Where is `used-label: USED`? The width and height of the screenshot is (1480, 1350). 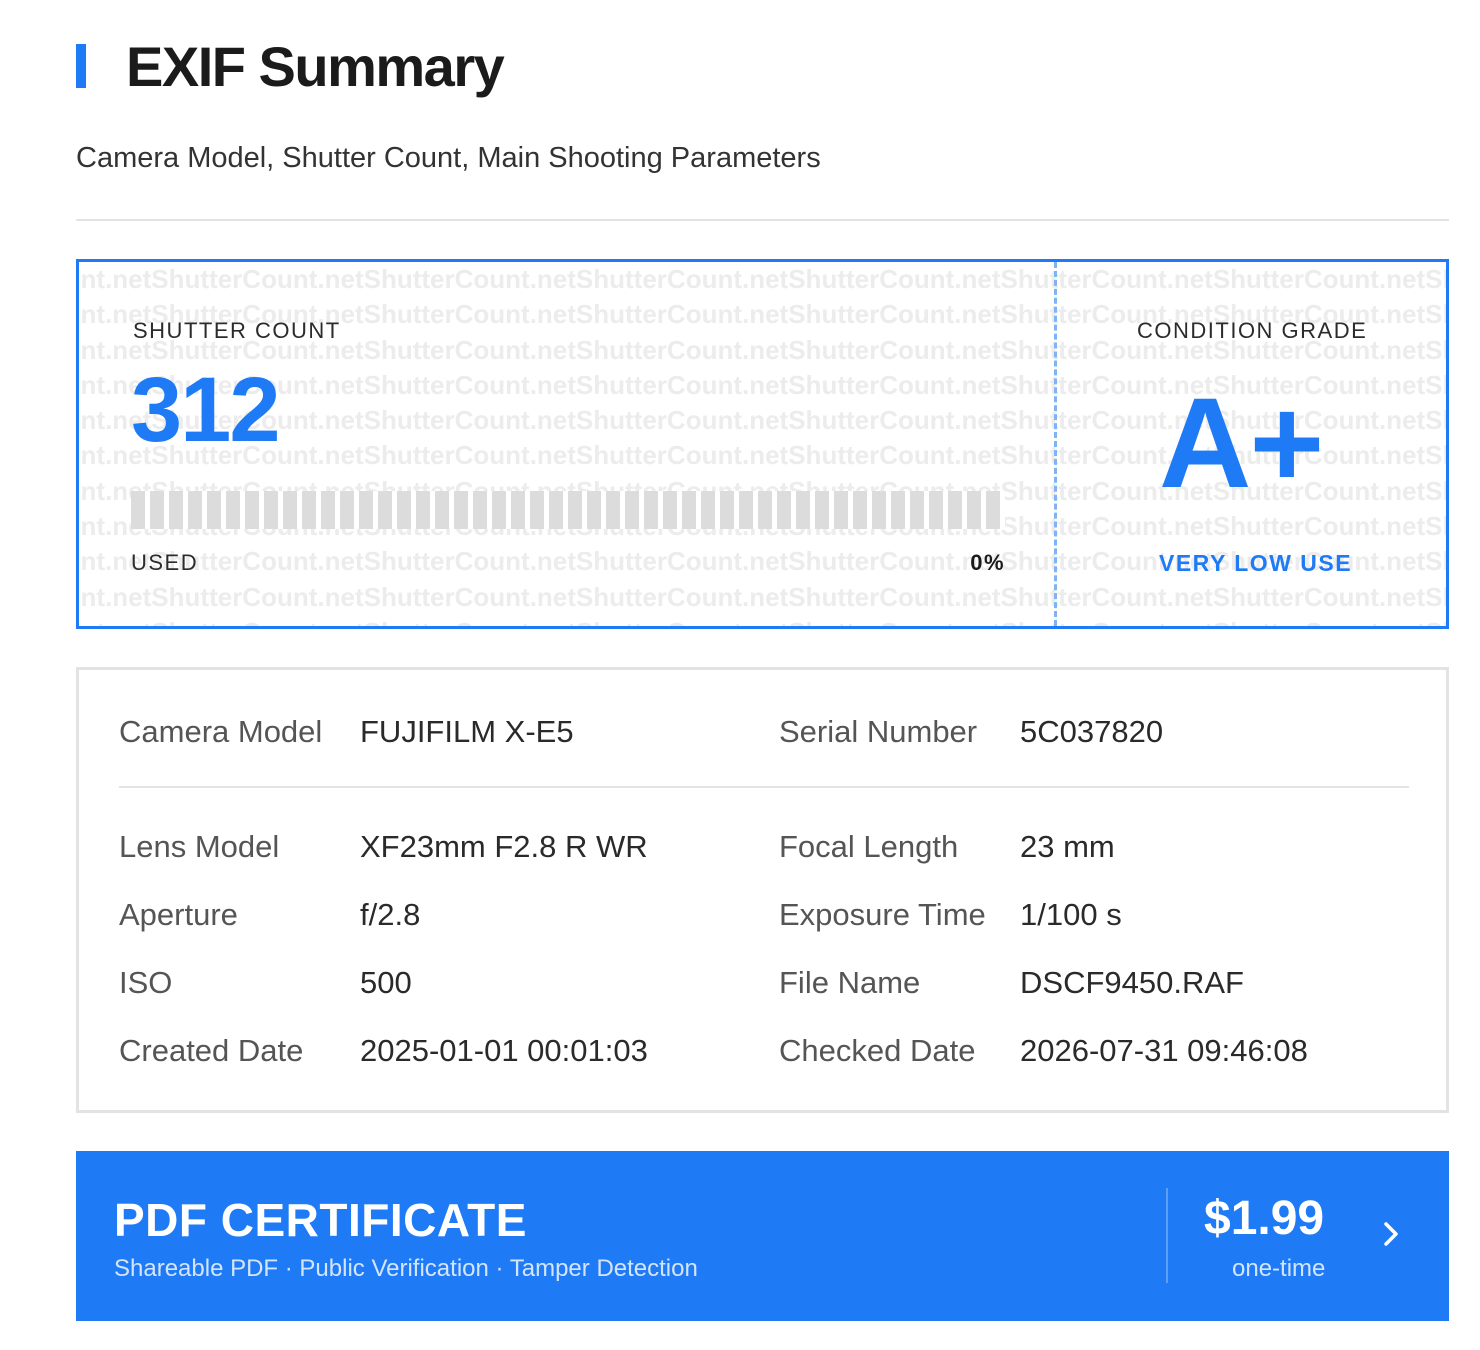
used-label: USED is located at coordinates (165, 562).